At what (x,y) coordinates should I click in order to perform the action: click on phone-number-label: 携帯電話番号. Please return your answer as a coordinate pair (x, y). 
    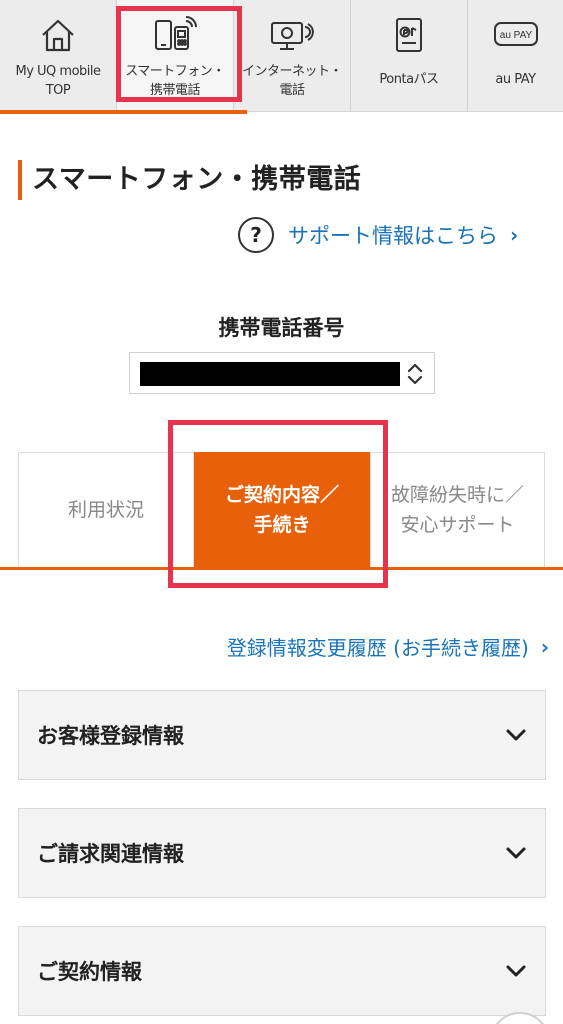
    Looking at the image, I should click on (281, 328).